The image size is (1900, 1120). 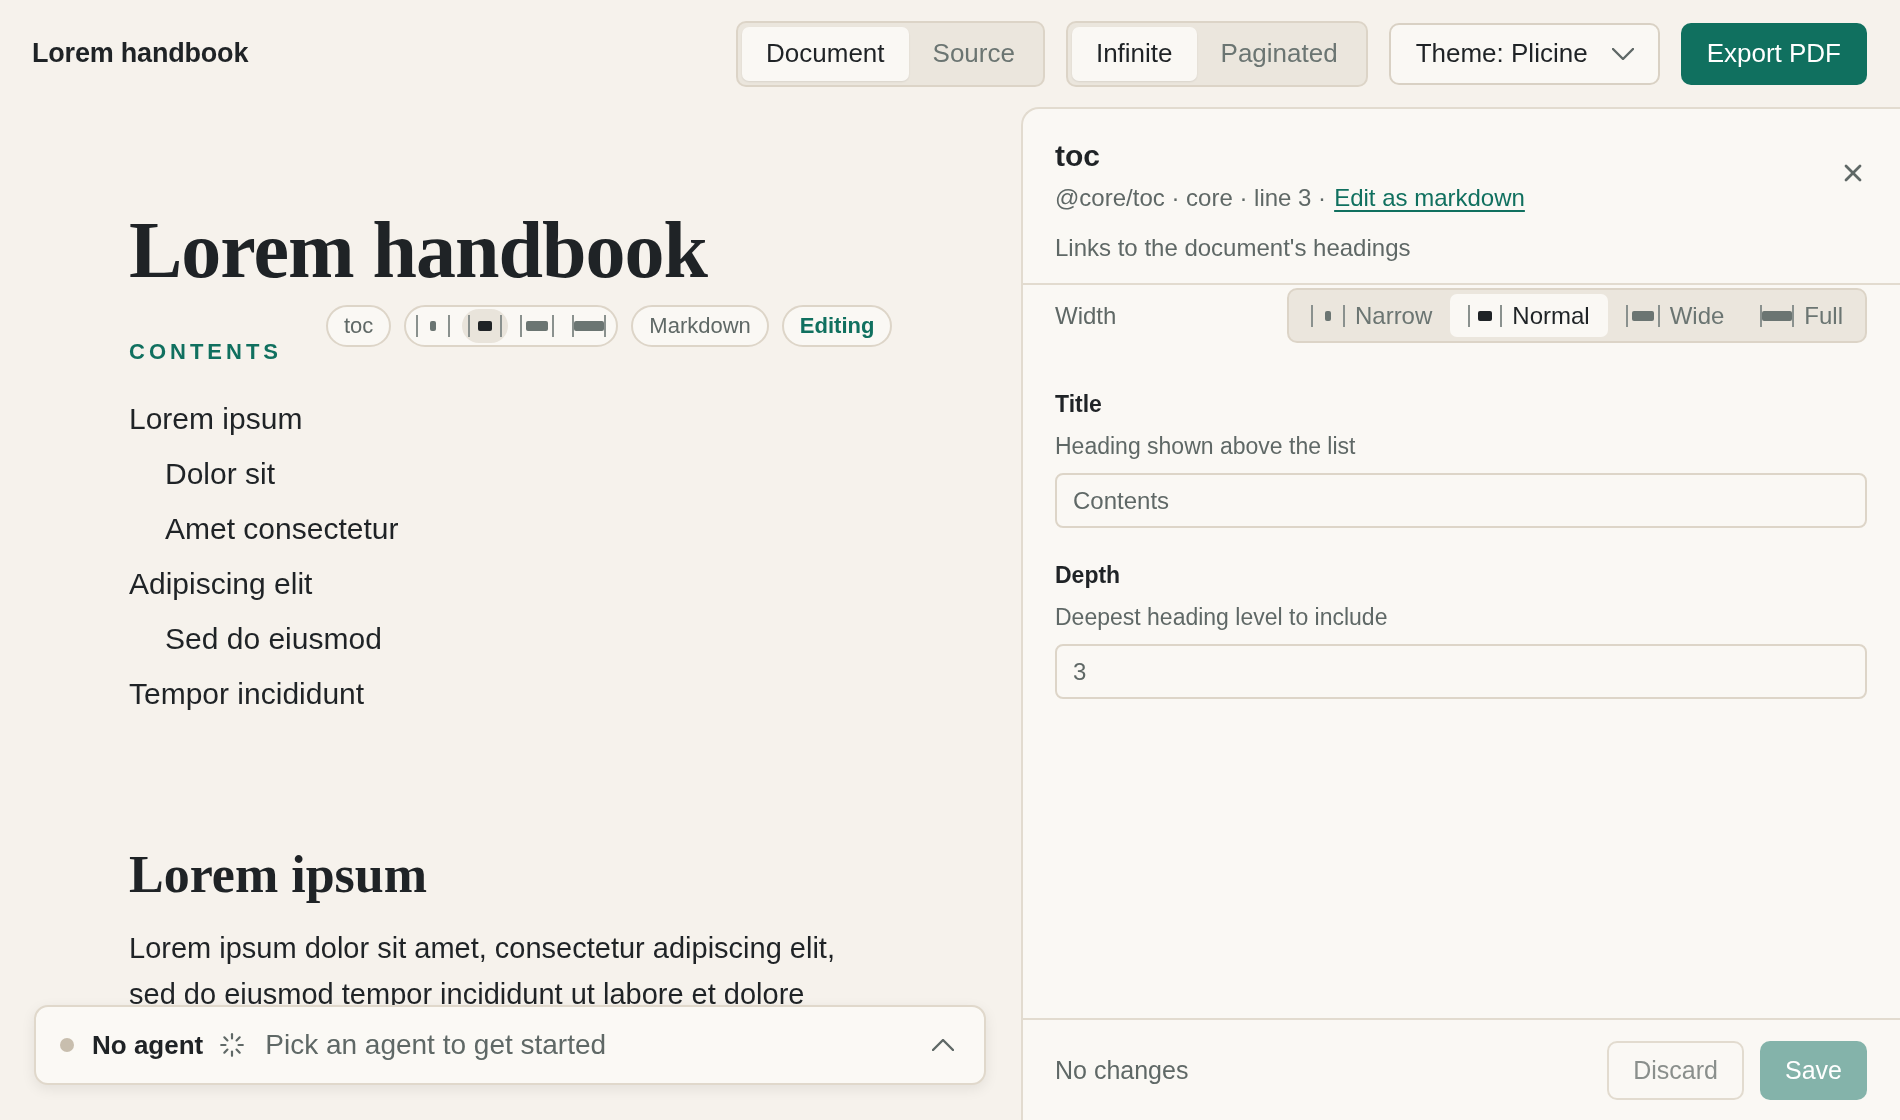 I want to click on toc-link: Lorem ipsum, so click(x=216, y=418).